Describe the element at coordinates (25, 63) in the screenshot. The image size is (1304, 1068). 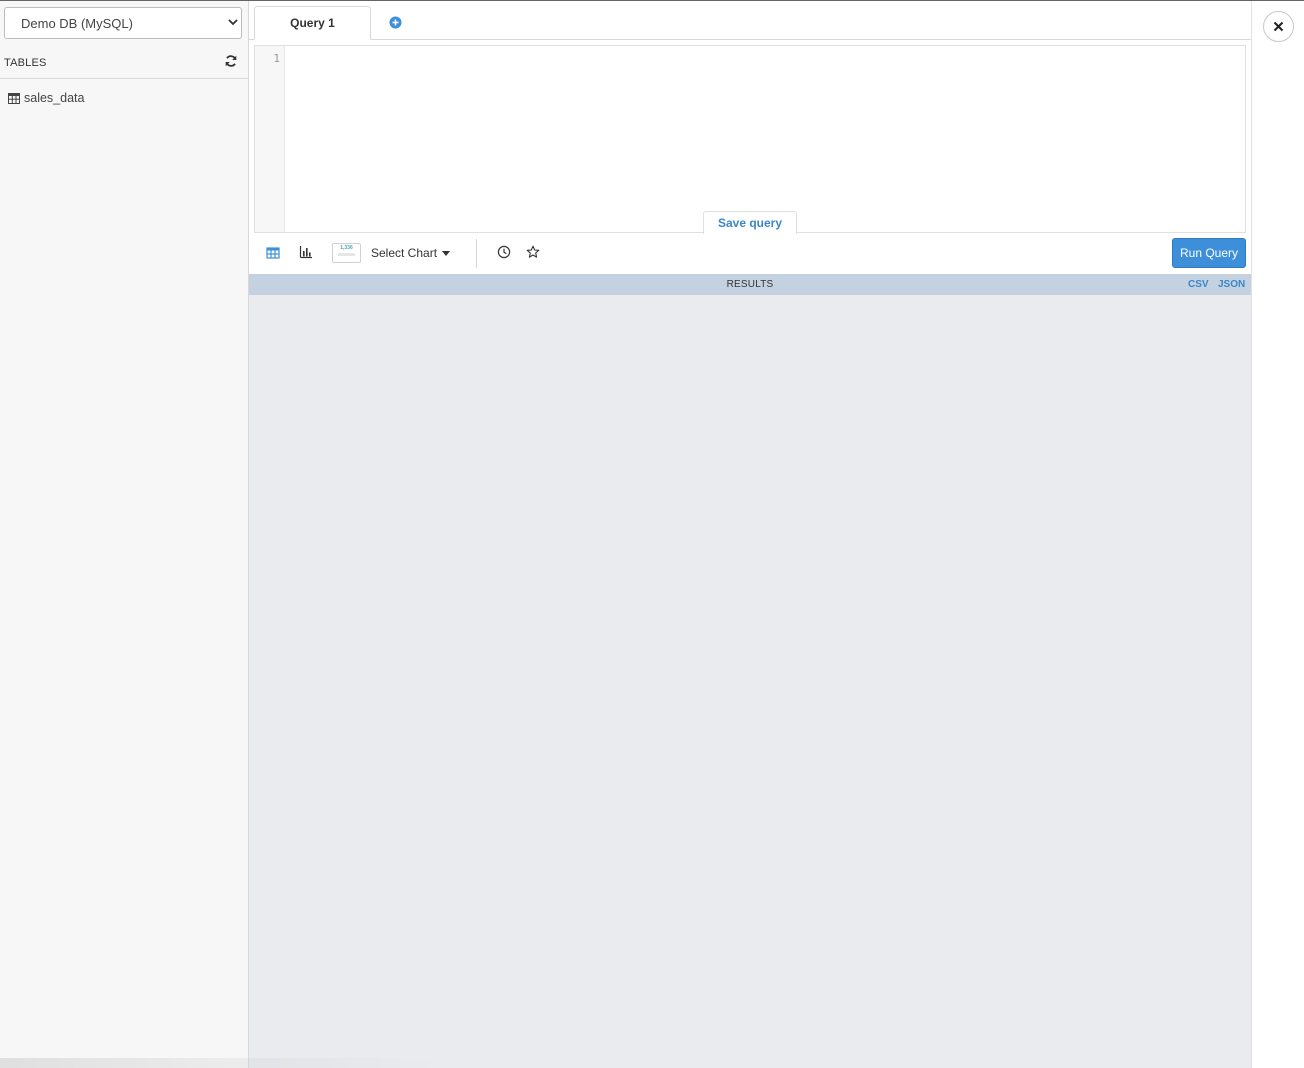
I see `tables-title: TABLES` at that location.